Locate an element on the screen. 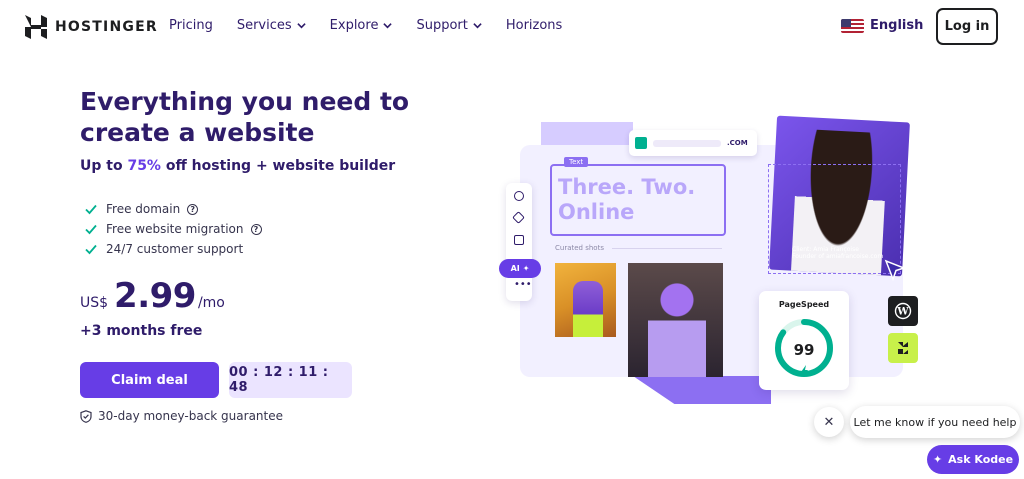 The width and height of the screenshot is (1024, 479). nav-pricing: Pricing is located at coordinates (191, 25).